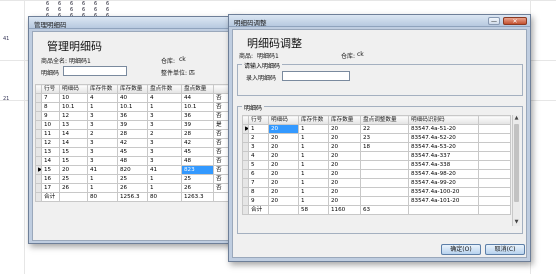 Image resolution: width=556 pixels, height=274 pixels. I want to click on cell: 48, so click(197, 161).